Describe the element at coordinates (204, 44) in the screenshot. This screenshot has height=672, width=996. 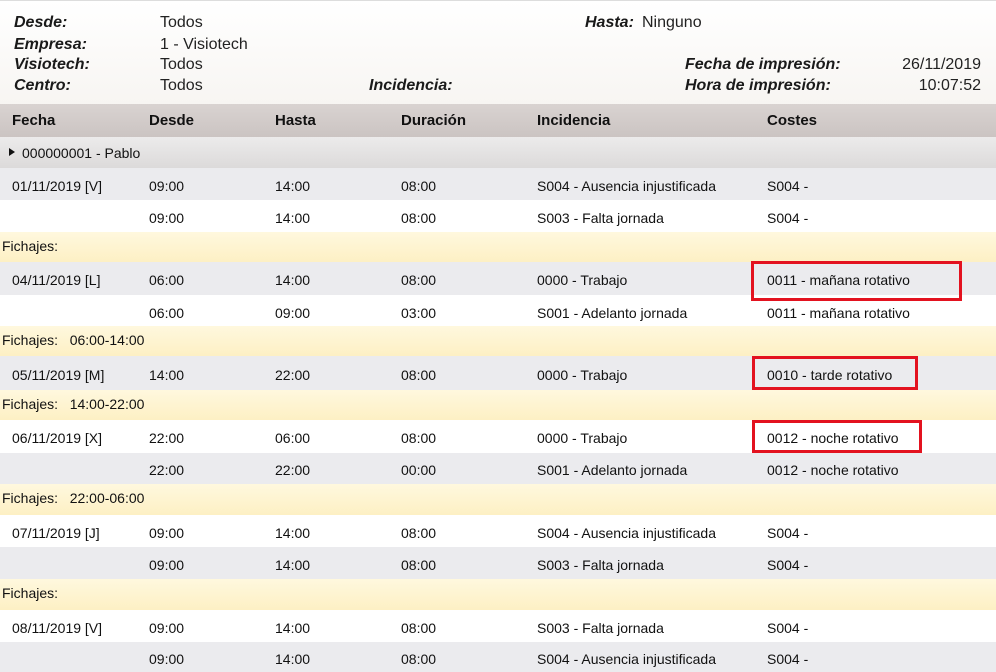
I see `empresa-value: 1 - Visiotech` at that location.